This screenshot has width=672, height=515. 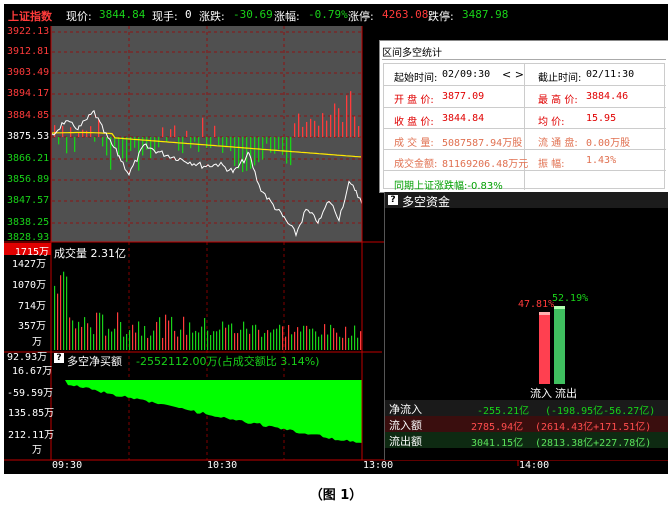 What do you see at coordinates (463, 96) in the screenshot?
I see `open-value: 3877.09` at bounding box center [463, 96].